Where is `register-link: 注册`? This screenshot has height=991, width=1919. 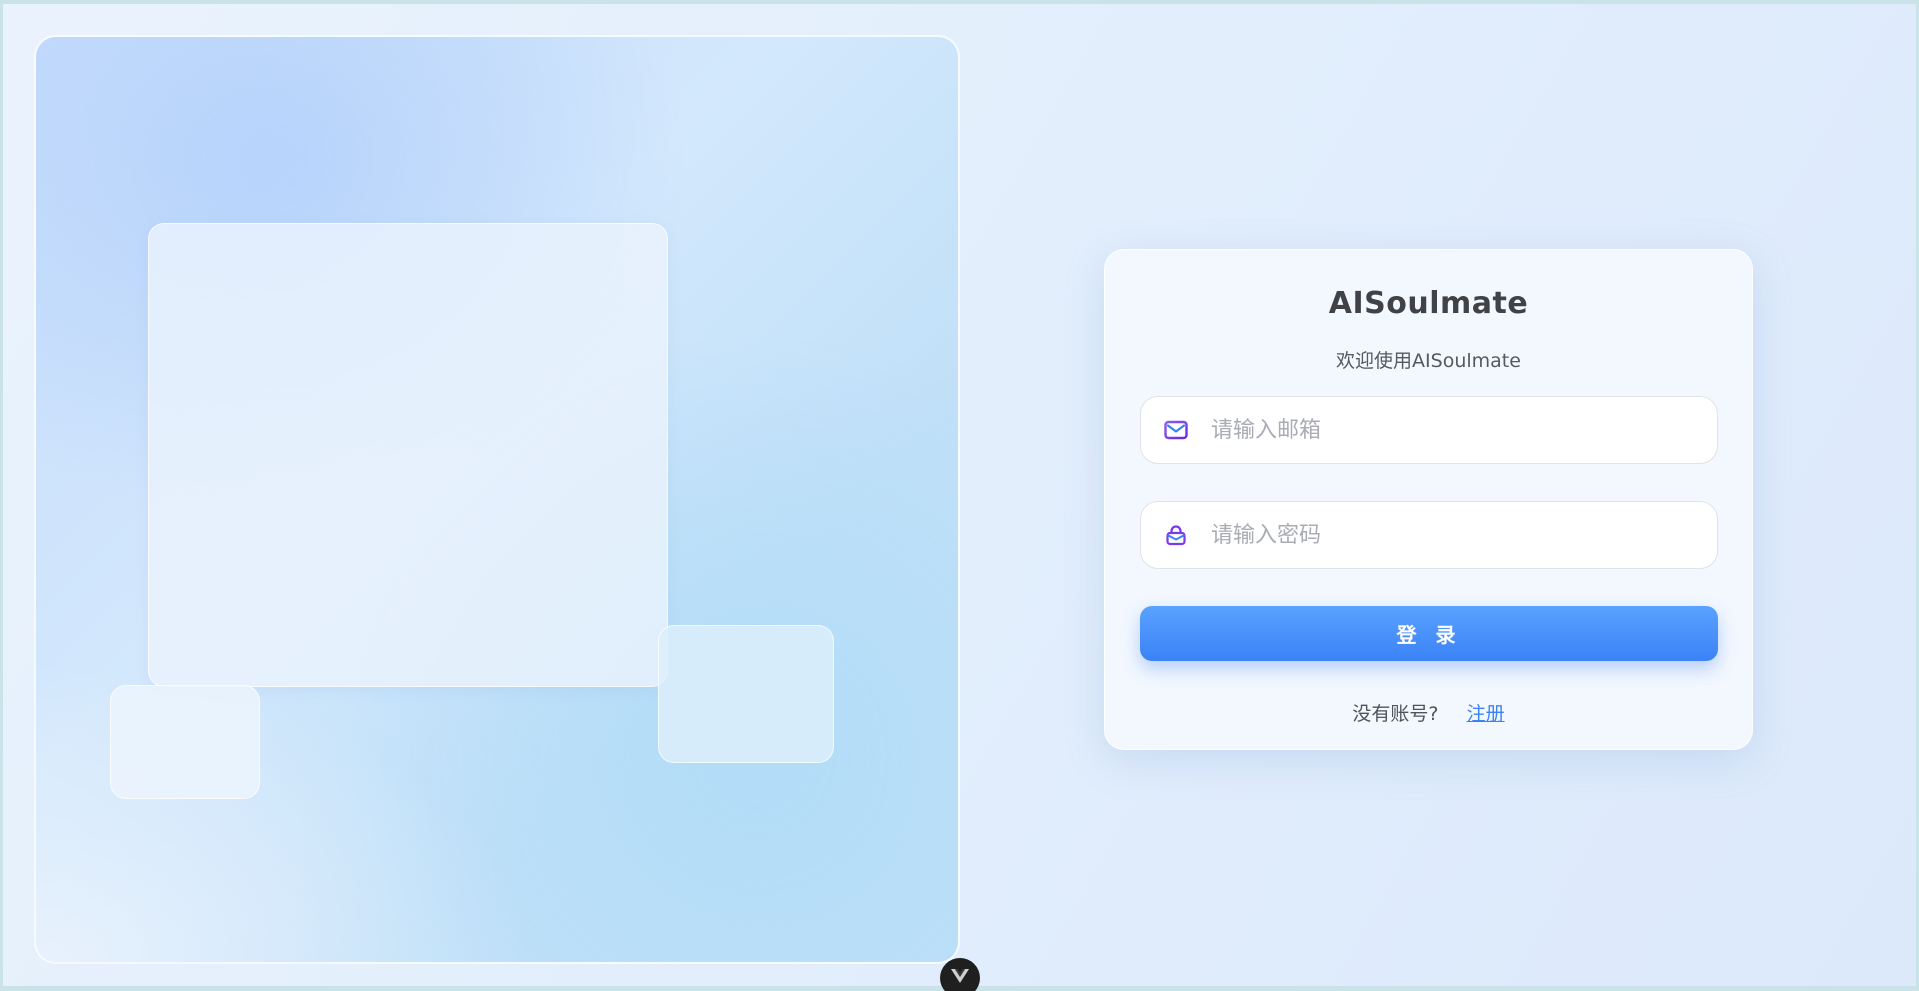 register-link: 注册 is located at coordinates (1486, 714).